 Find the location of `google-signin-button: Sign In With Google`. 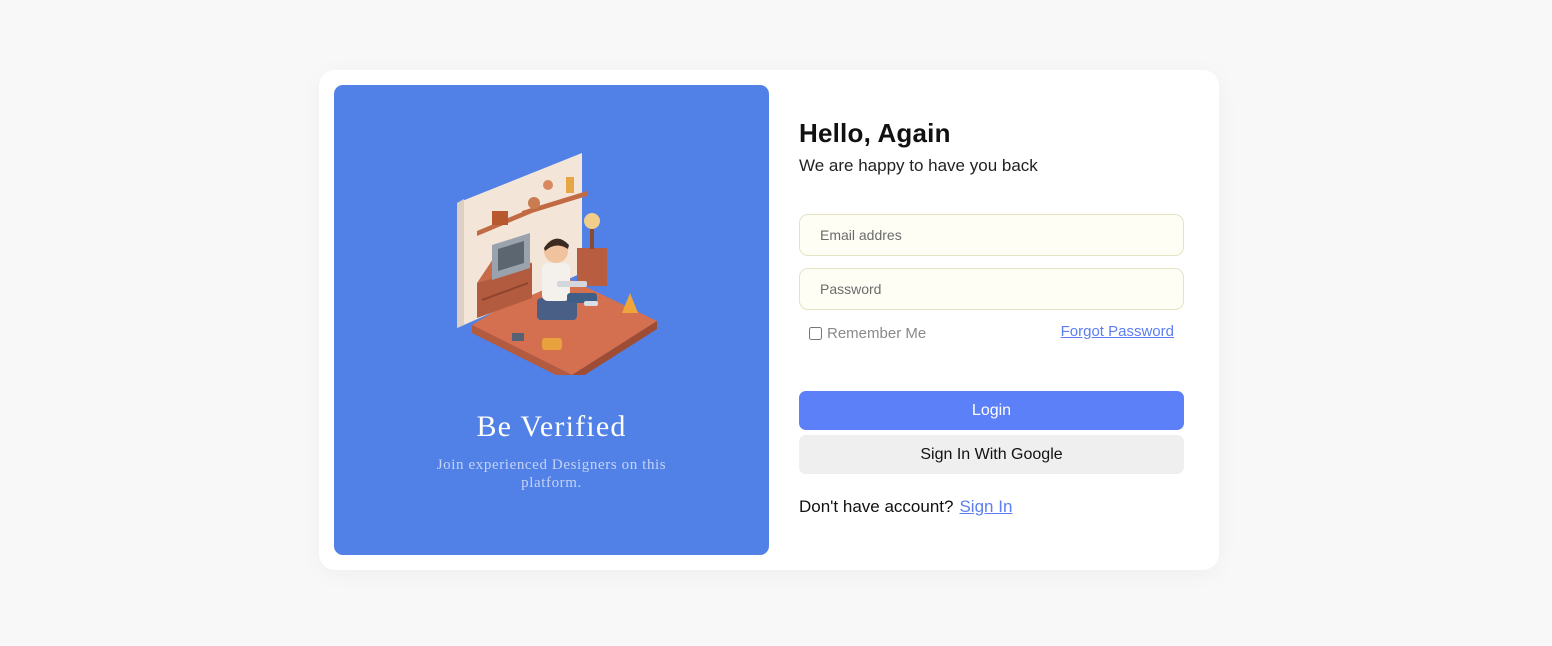

google-signin-button: Sign In With Google is located at coordinates (991, 454).